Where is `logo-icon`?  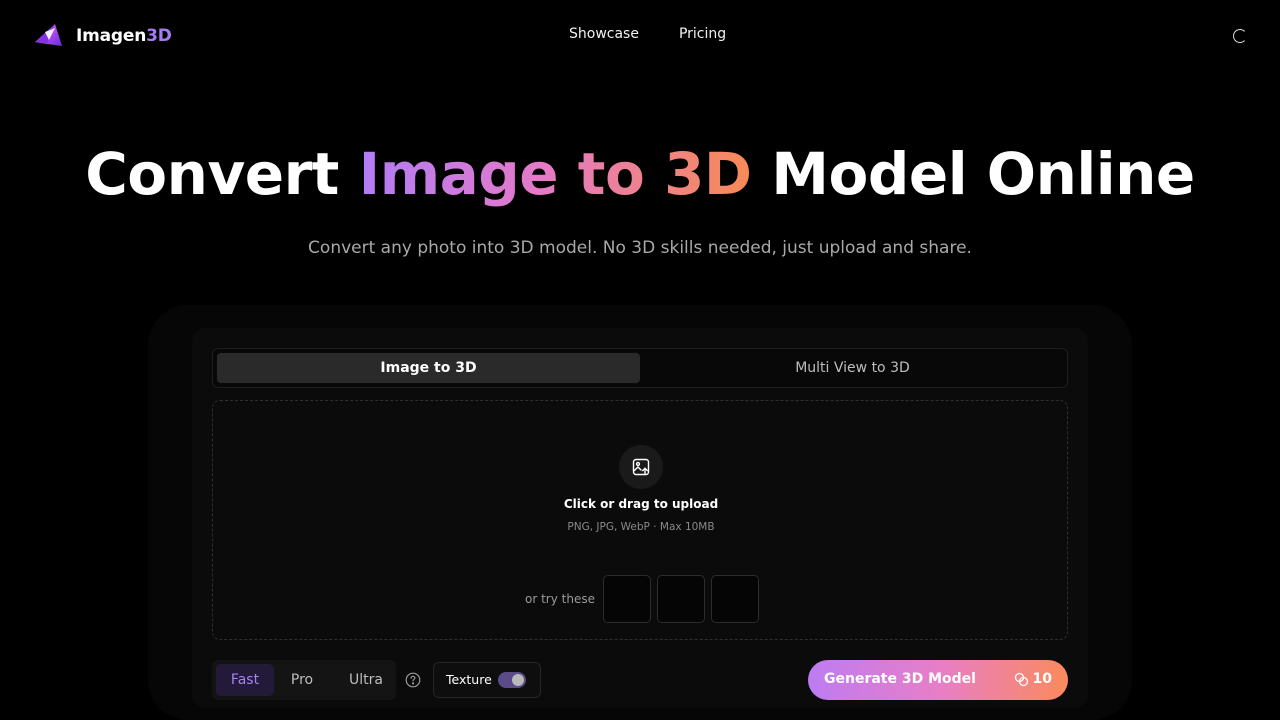 logo-icon is located at coordinates (48, 35).